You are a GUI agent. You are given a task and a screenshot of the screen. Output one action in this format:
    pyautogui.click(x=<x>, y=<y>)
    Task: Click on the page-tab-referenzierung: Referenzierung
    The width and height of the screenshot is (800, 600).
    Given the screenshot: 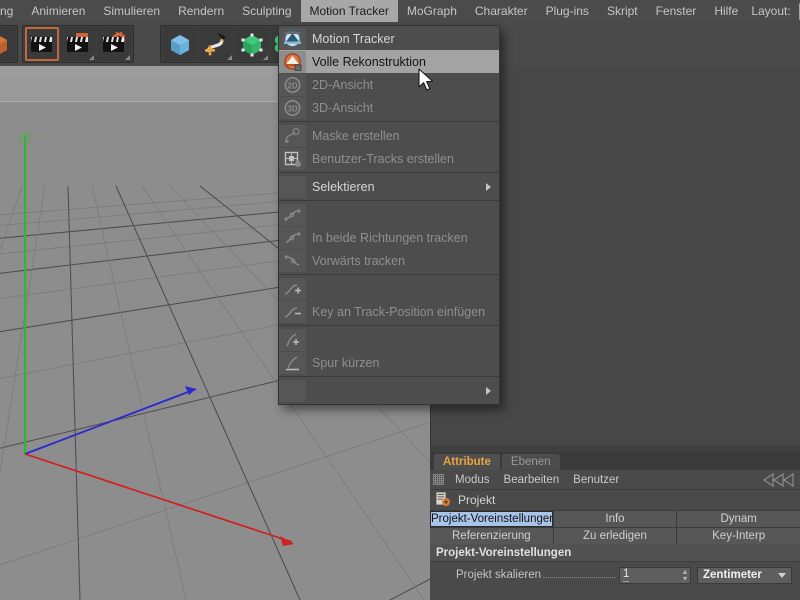 What is the action you would take?
    pyautogui.click(x=491, y=536)
    